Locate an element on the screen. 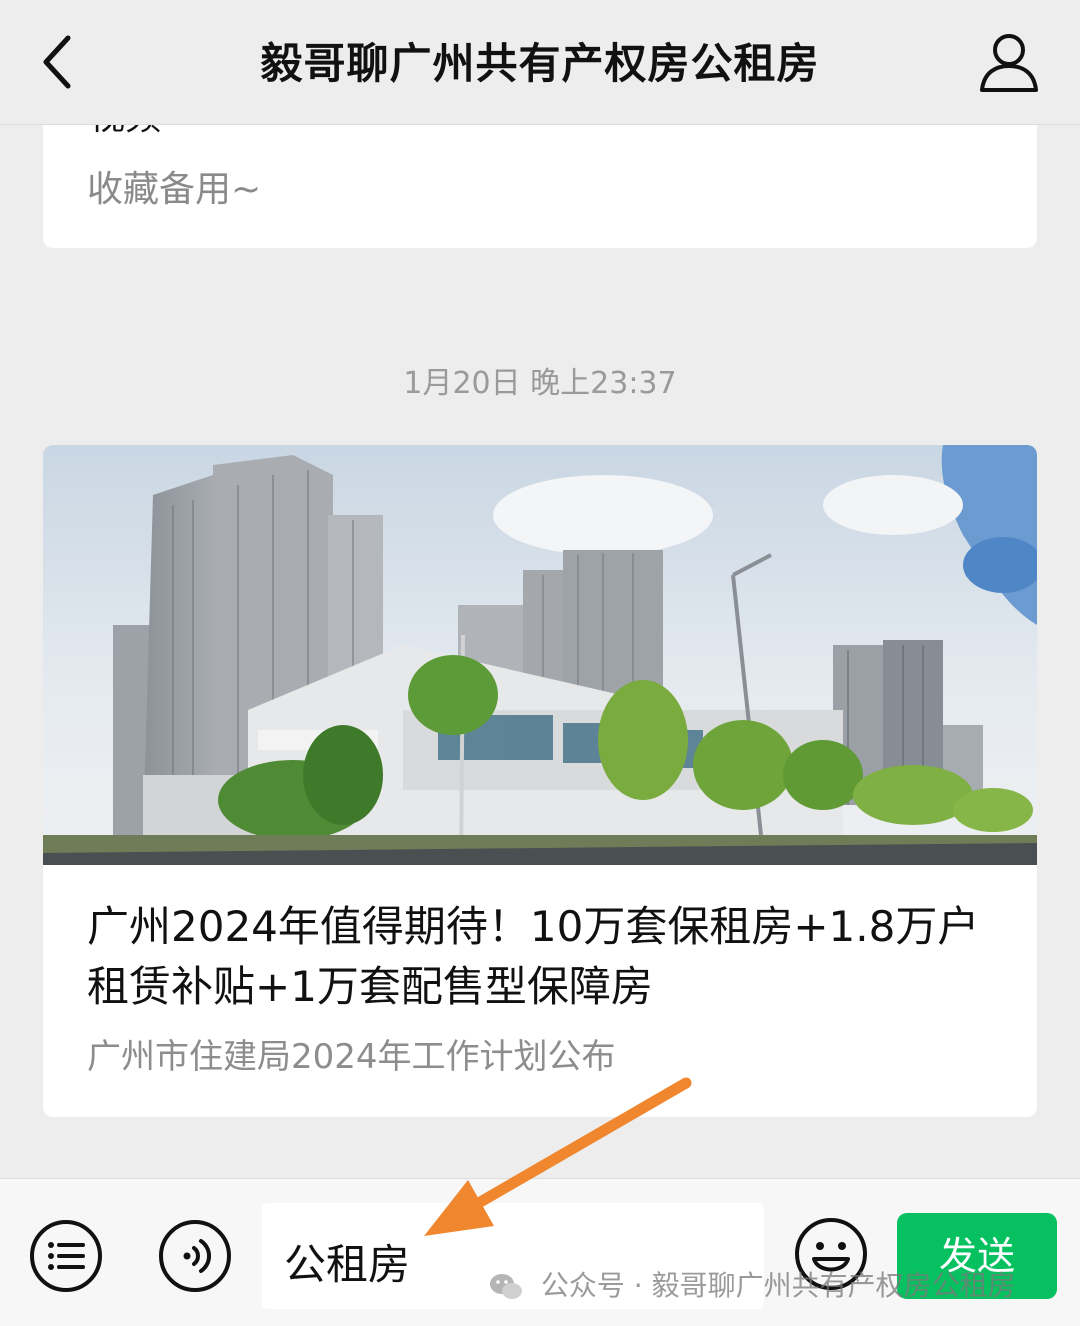 Image resolution: width=1080 pixels, height=1326 pixels. page-title: 毅哥聊广州共有产权房公租房 is located at coordinates (540, 63).